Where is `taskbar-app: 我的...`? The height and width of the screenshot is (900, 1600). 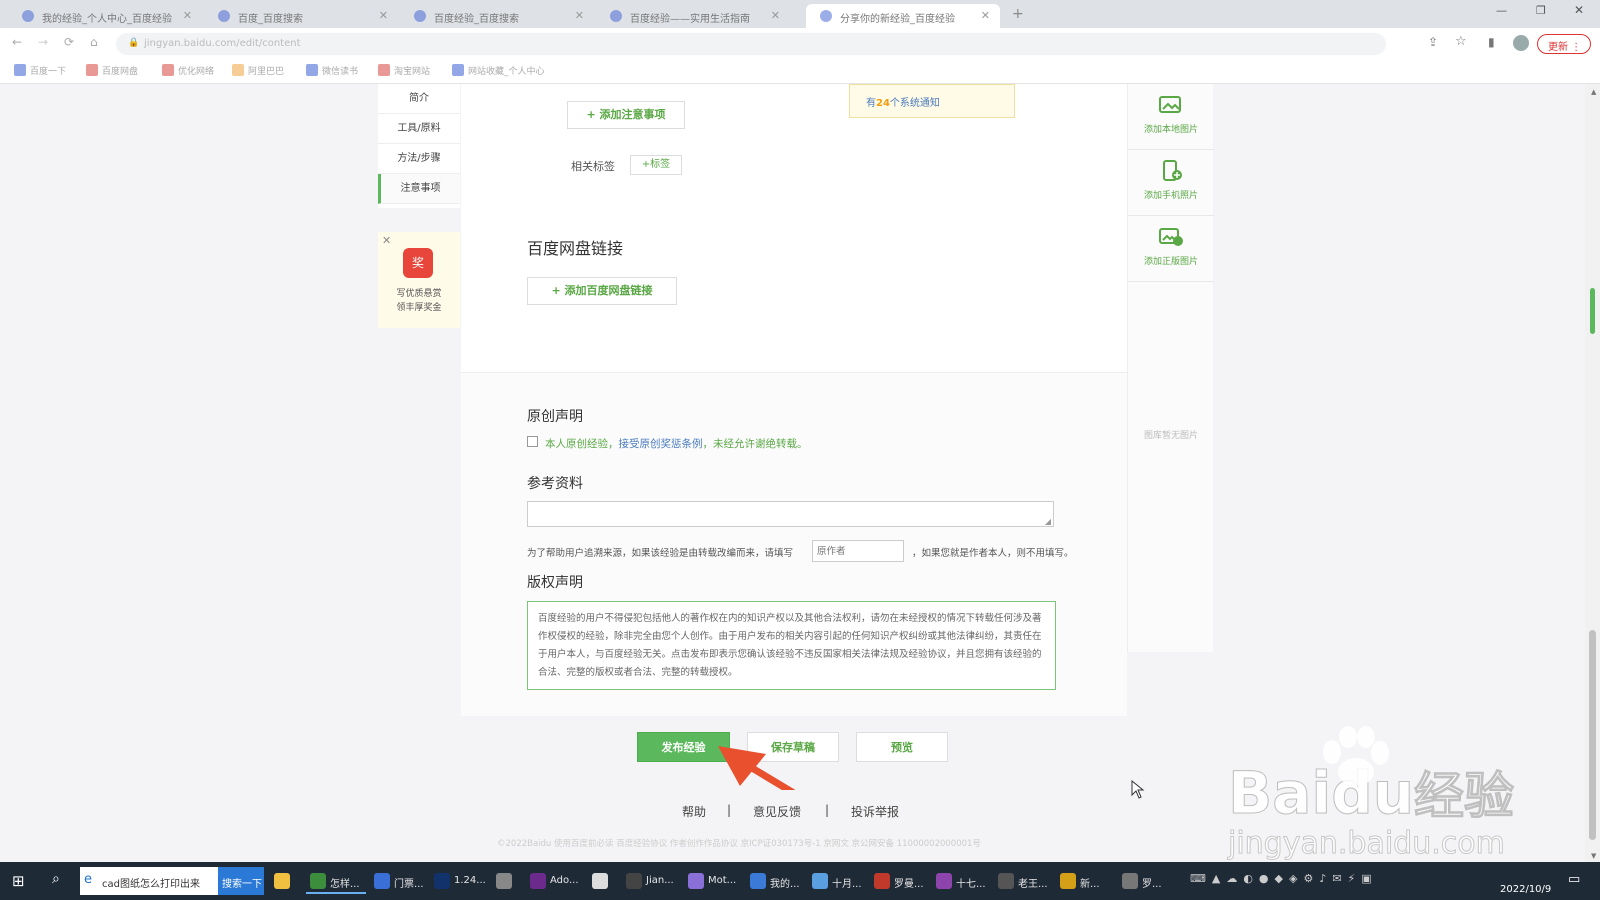 taskbar-app: 我的... is located at coordinates (774, 881).